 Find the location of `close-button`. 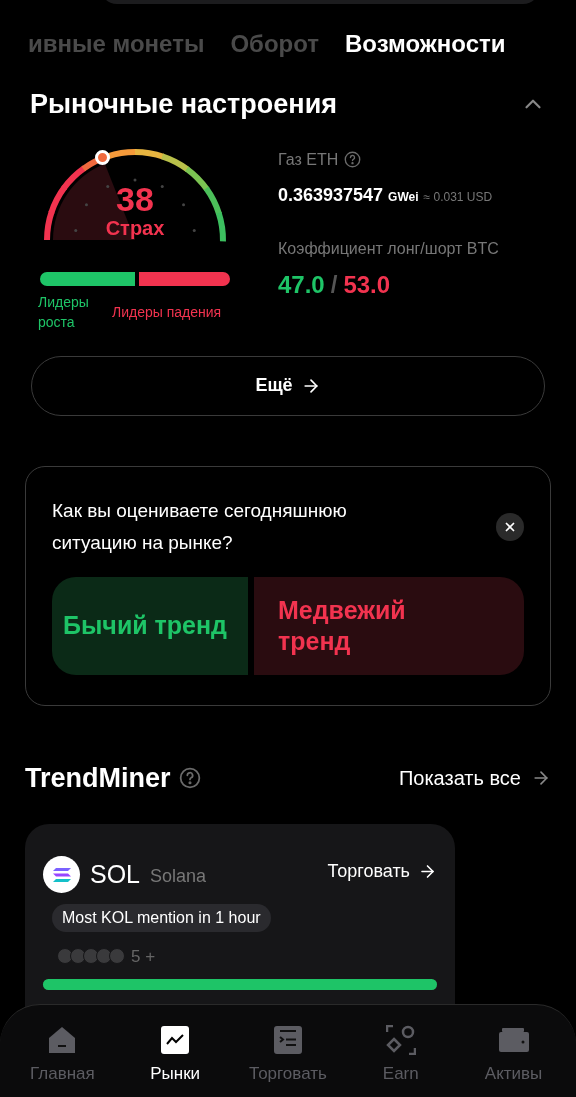

close-button is located at coordinates (510, 526).